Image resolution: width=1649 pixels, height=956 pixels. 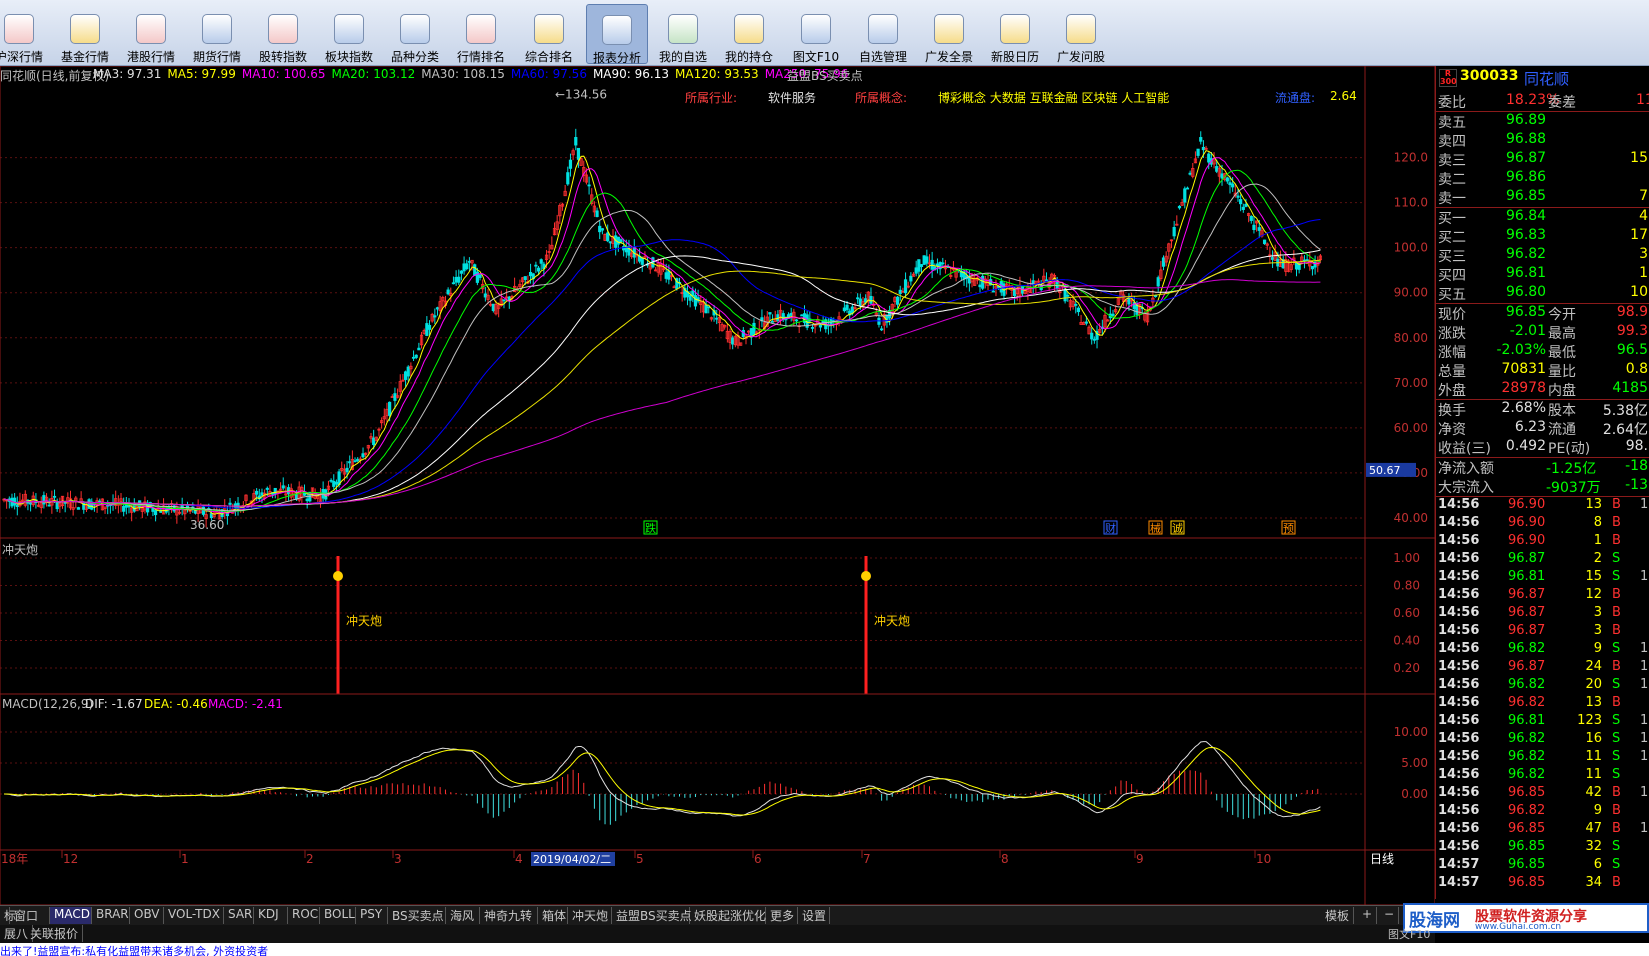 What do you see at coordinates (151, 34) in the screenshot?
I see `toolbar-3: 港股行情` at bounding box center [151, 34].